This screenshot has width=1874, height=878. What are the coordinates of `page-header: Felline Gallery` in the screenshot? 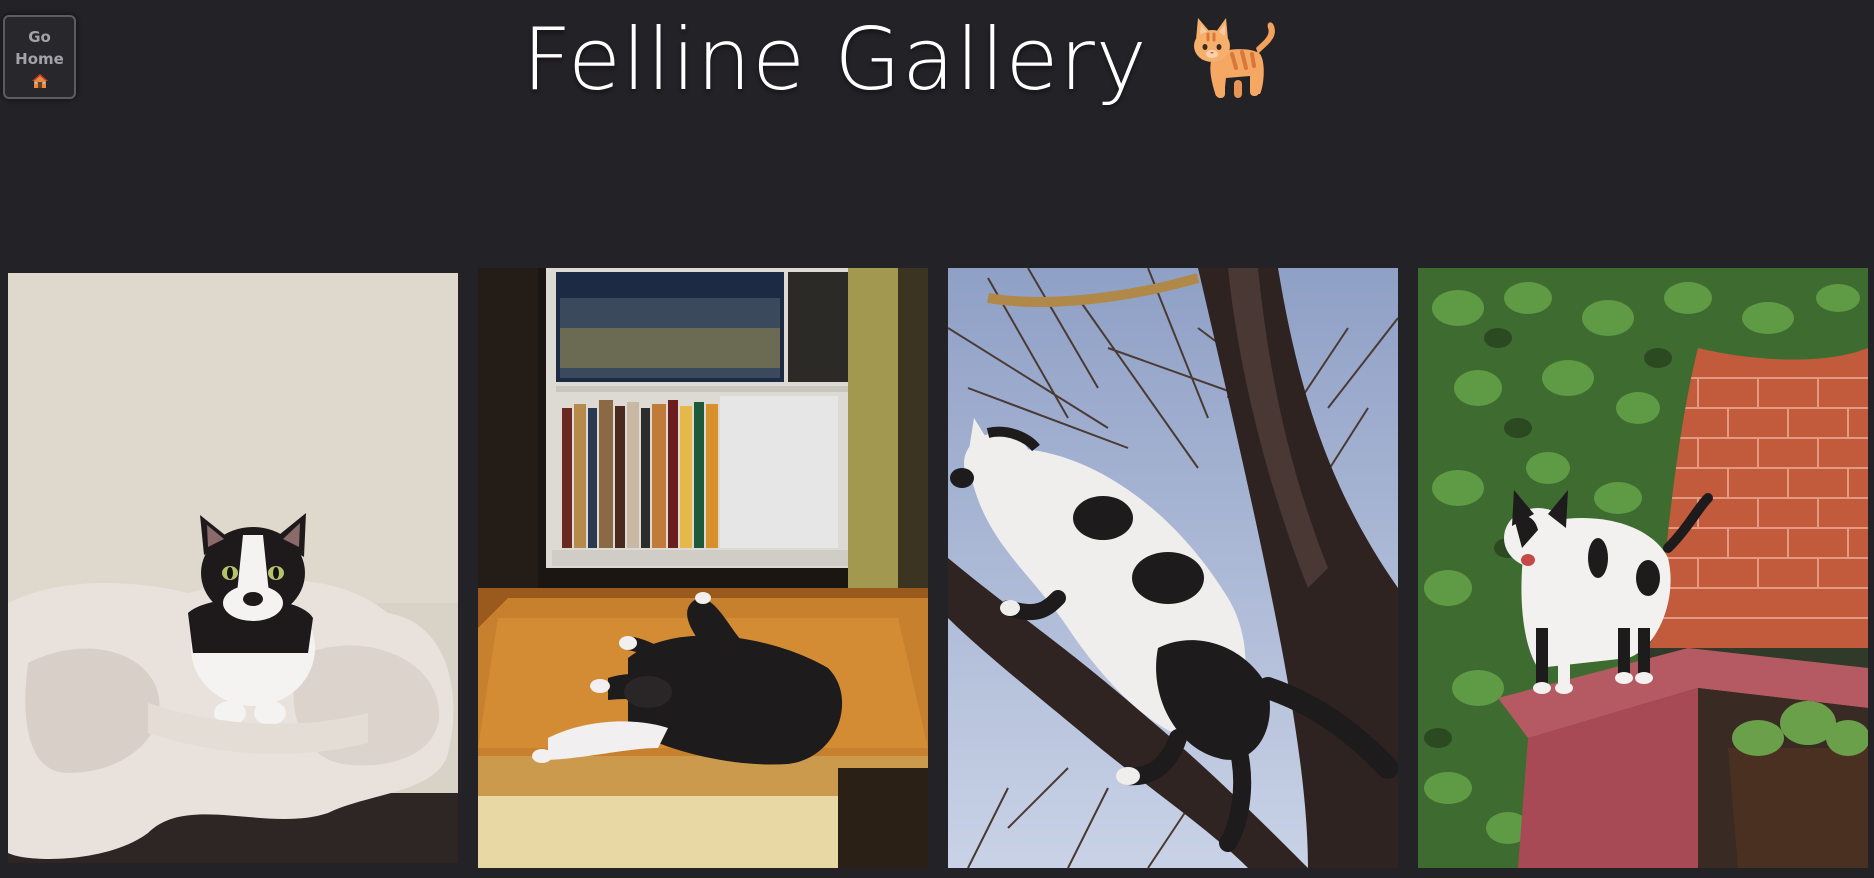 It's located at (937, 60).